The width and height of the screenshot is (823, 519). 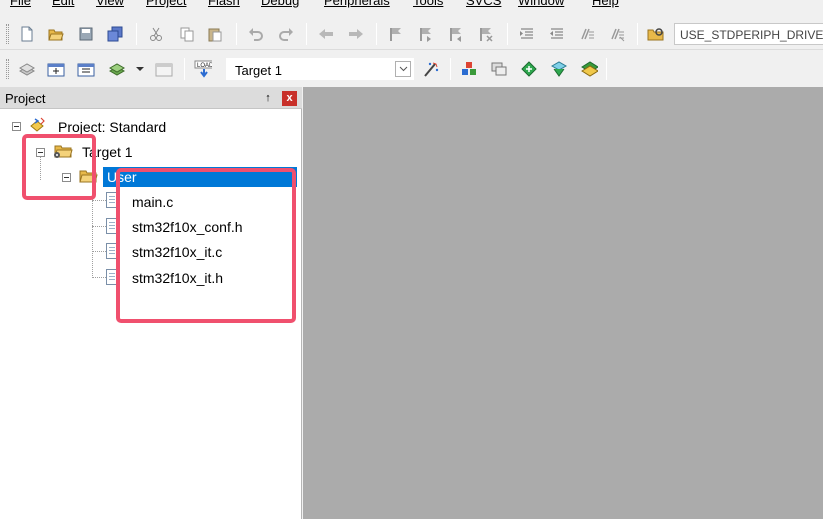 What do you see at coordinates (751, 35) in the screenshot?
I see `find-input-value: USE_STDPERIPH_DRIVER` at bounding box center [751, 35].